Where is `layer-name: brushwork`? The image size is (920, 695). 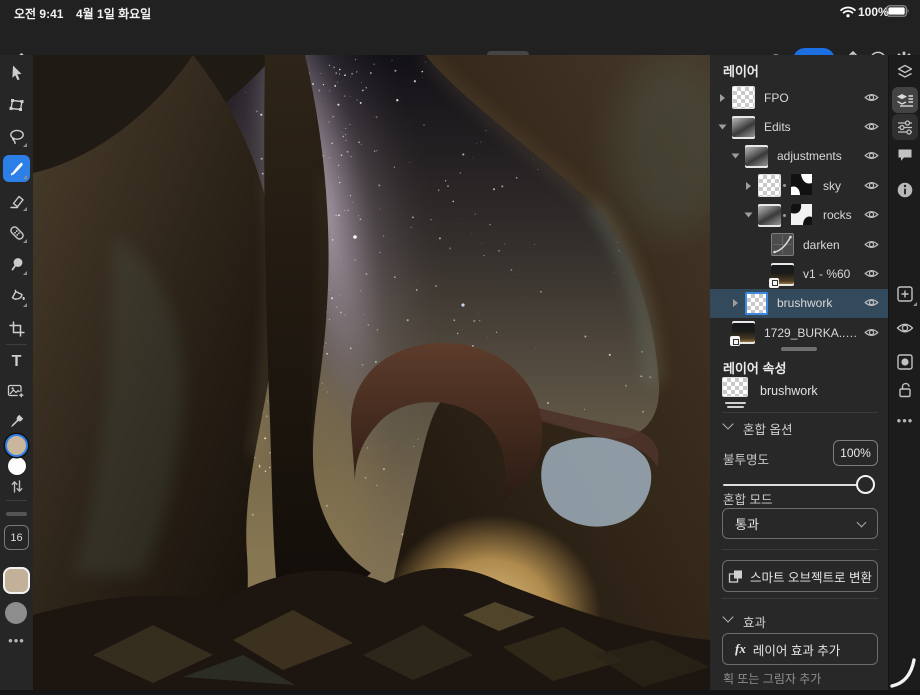
layer-name: brushwork is located at coordinates (817, 303).